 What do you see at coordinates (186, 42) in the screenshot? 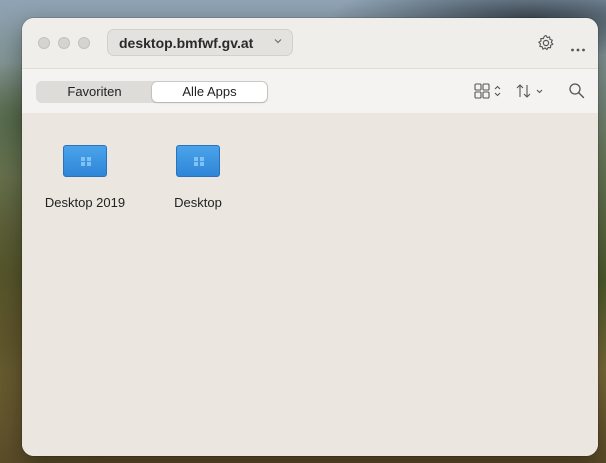
I see `address-text: desktop.bmfwf.gv.at` at bounding box center [186, 42].